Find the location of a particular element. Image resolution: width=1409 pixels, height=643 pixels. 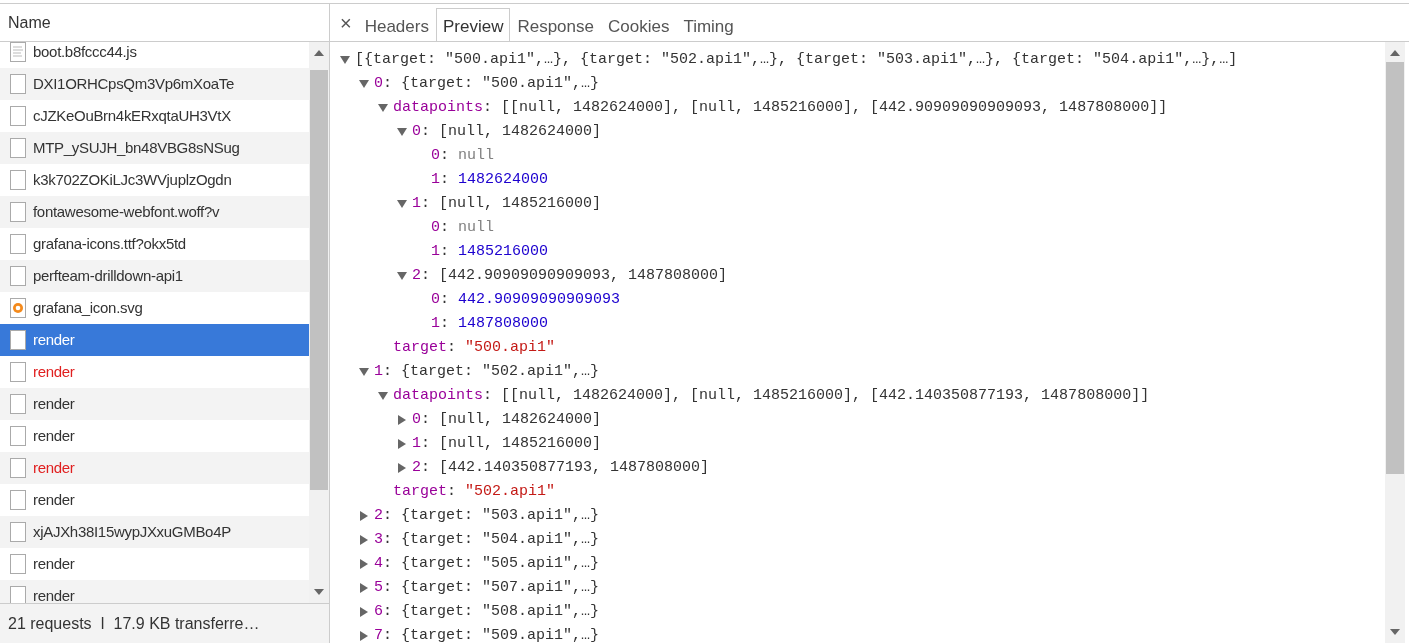

tree-node: 3: {target: "504.api1",…} is located at coordinates (487, 540).